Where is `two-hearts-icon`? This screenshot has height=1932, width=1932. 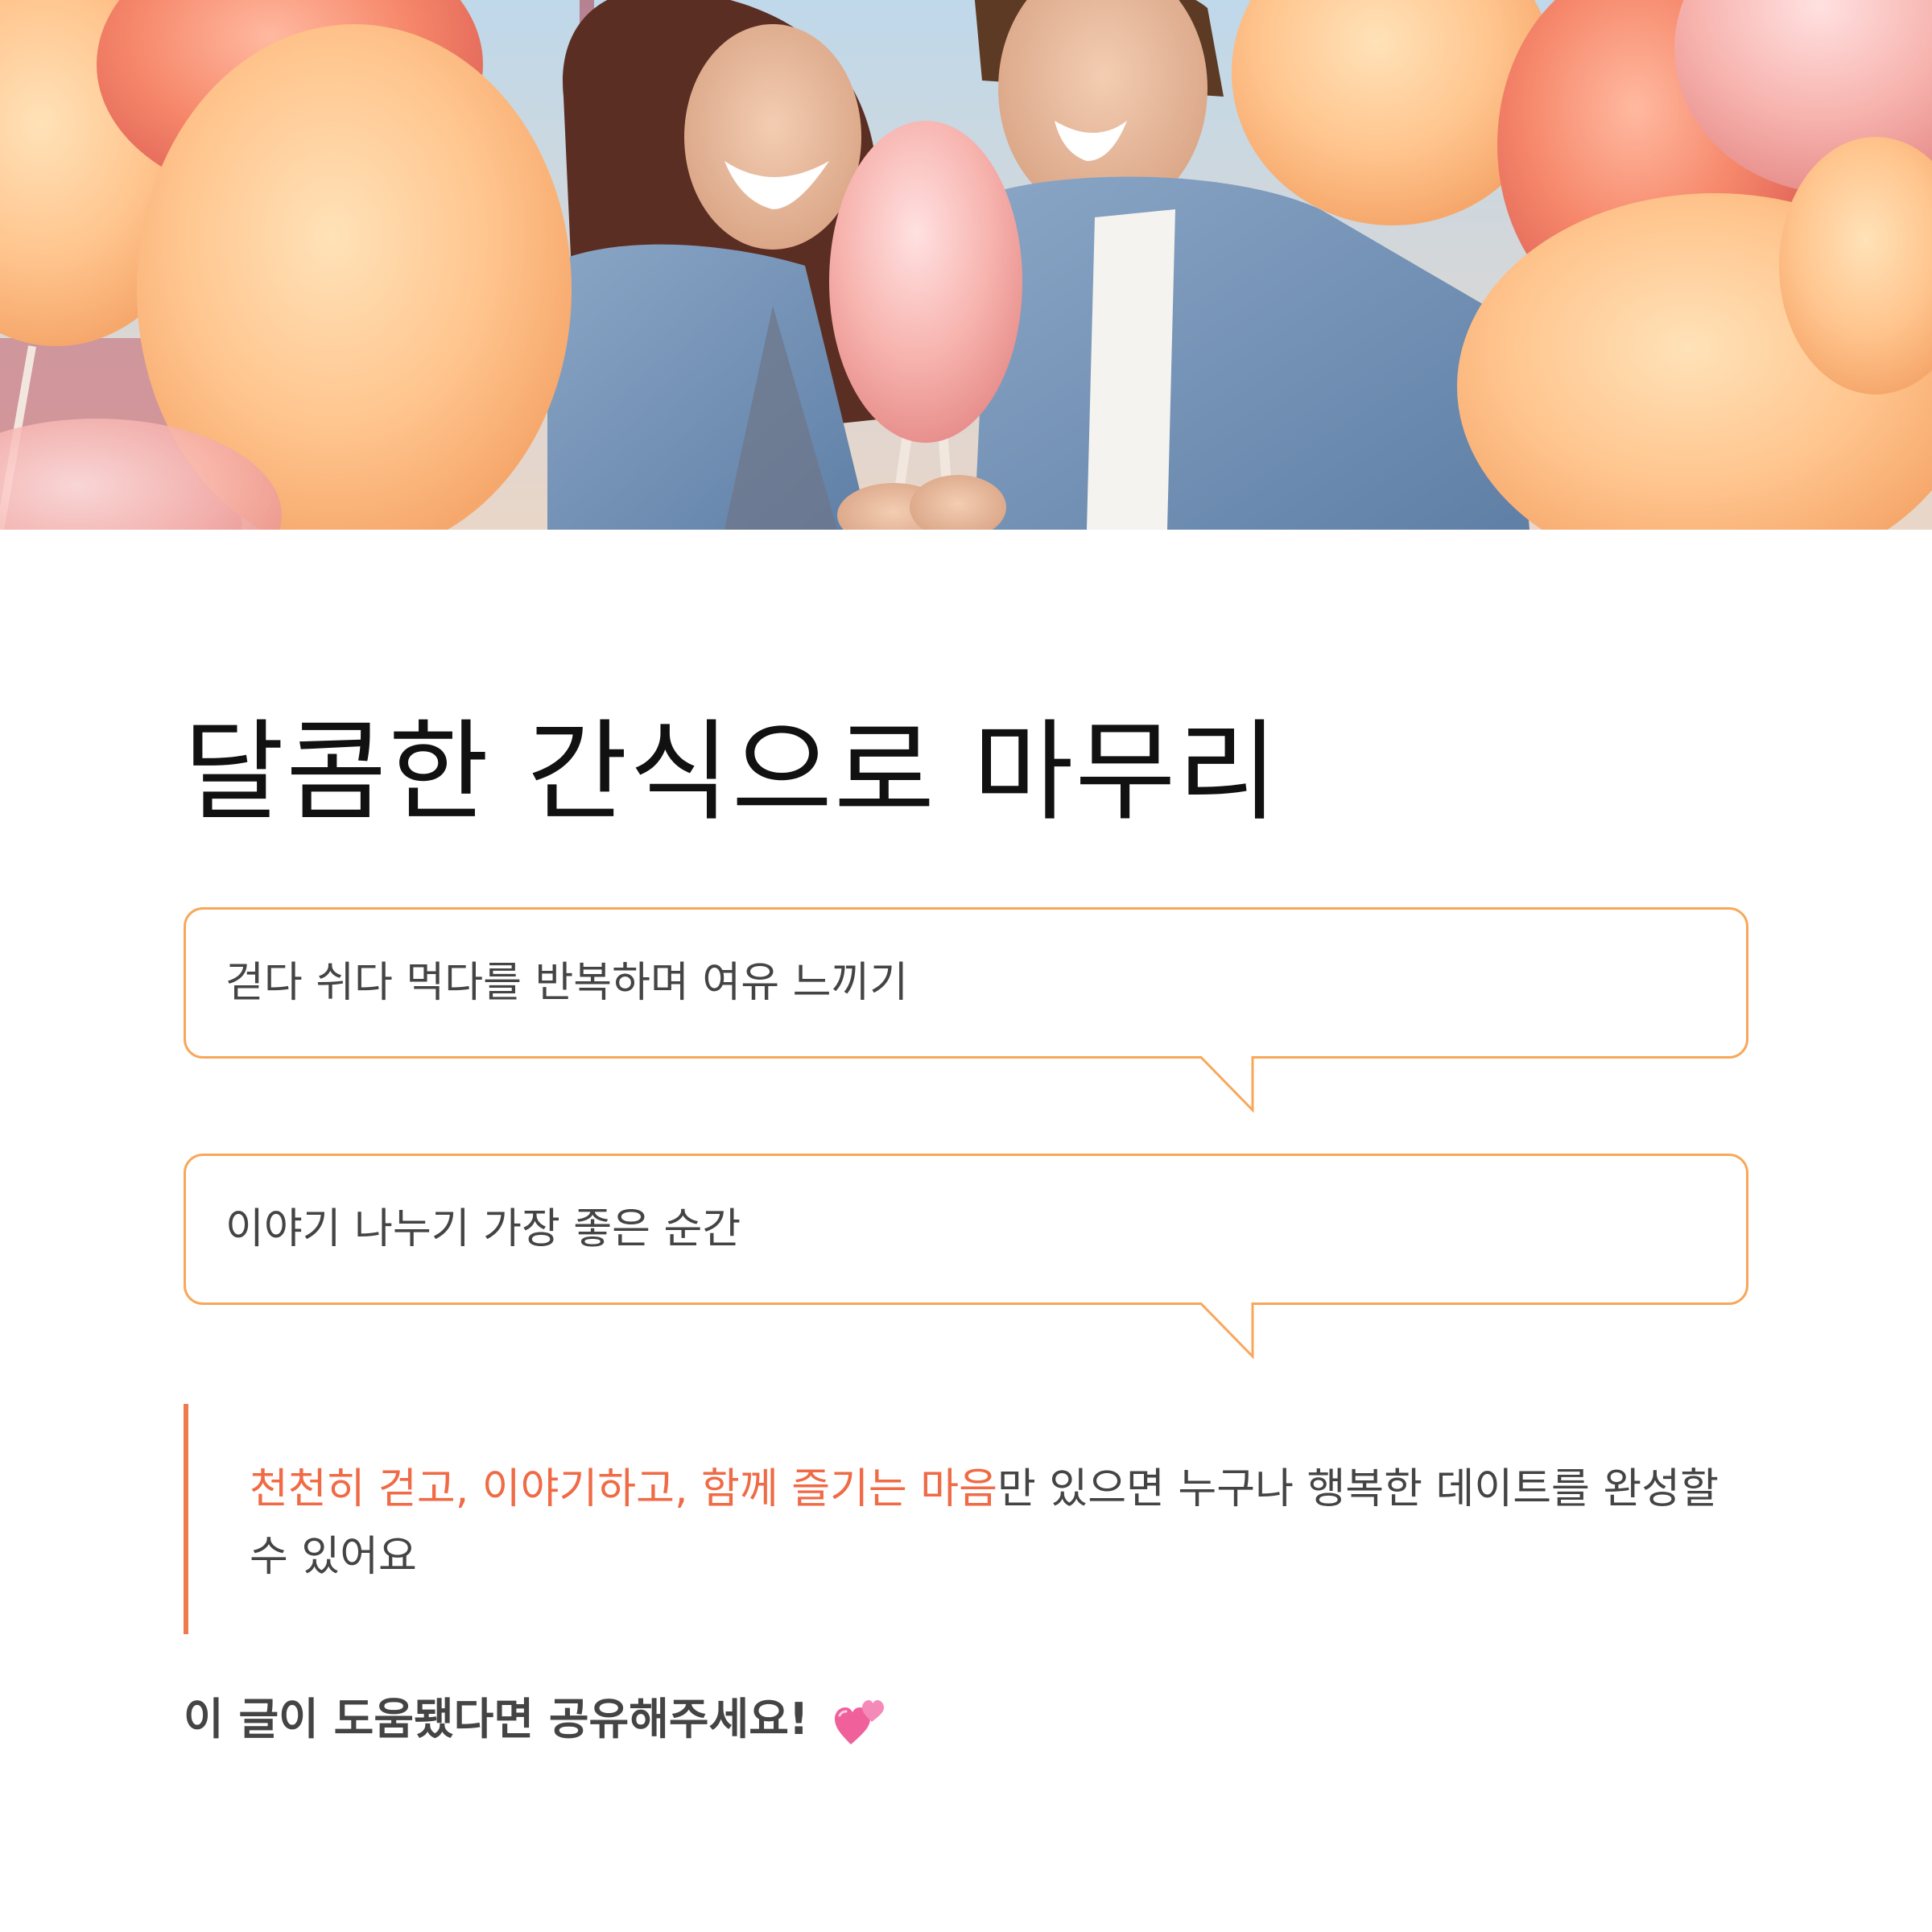
two-hearts-icon is located at coordinates (860, 1722).